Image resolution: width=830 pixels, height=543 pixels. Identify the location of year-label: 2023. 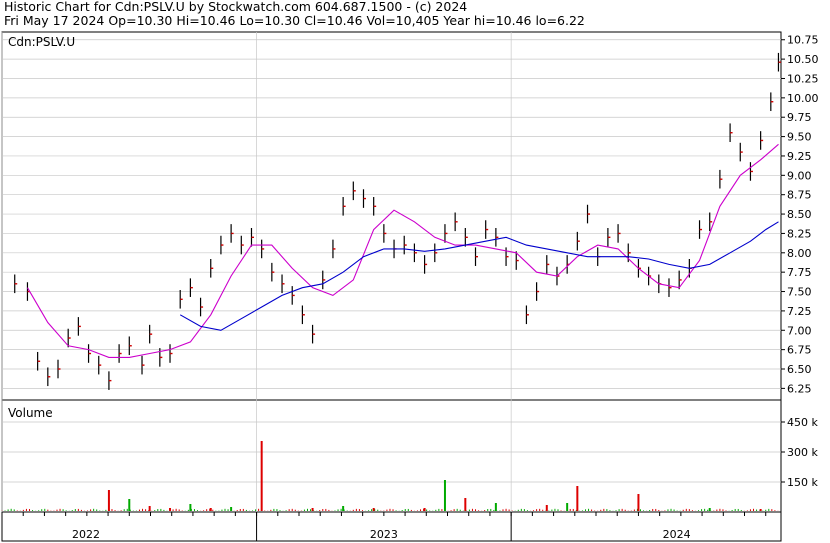
(384, 534).